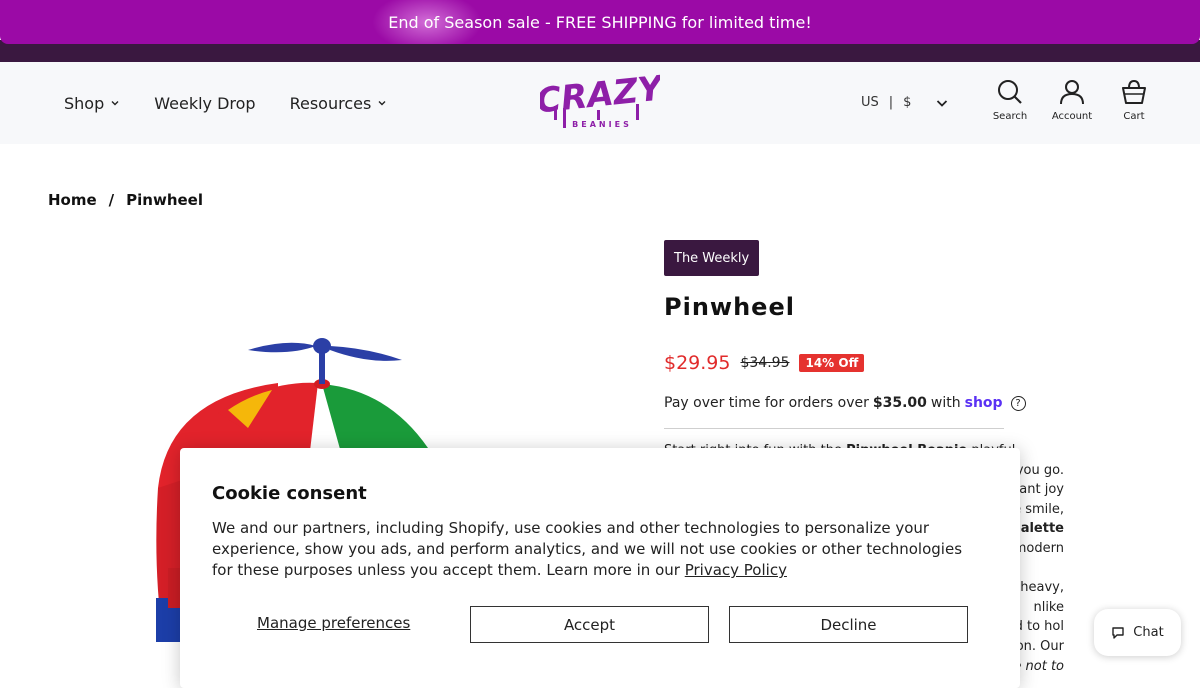 This screenshot has width=1200, height=688. Describe the element at coordinates (1018, 403) in the screenshot. I see `help-icon: ?` at that location.